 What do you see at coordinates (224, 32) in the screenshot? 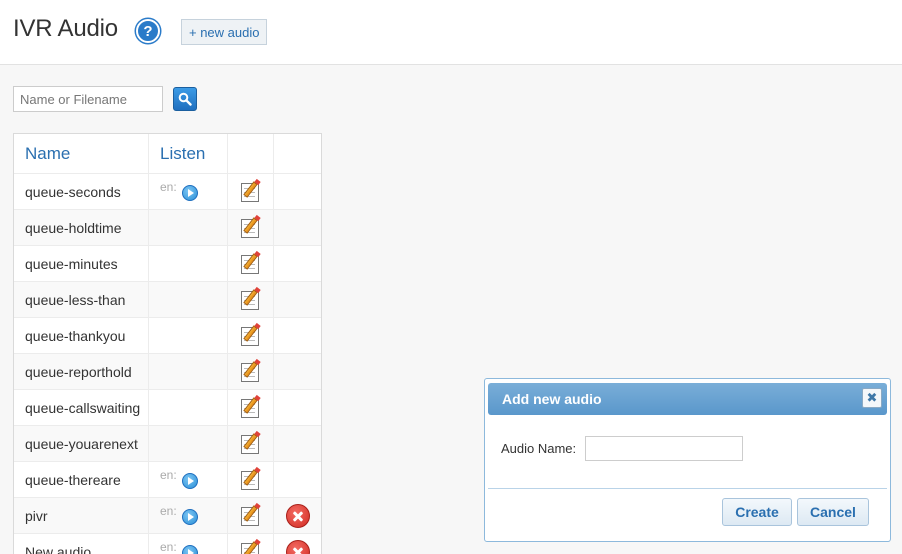
I see `new-audio-button: + new audio` at bounding box center [224, 32].